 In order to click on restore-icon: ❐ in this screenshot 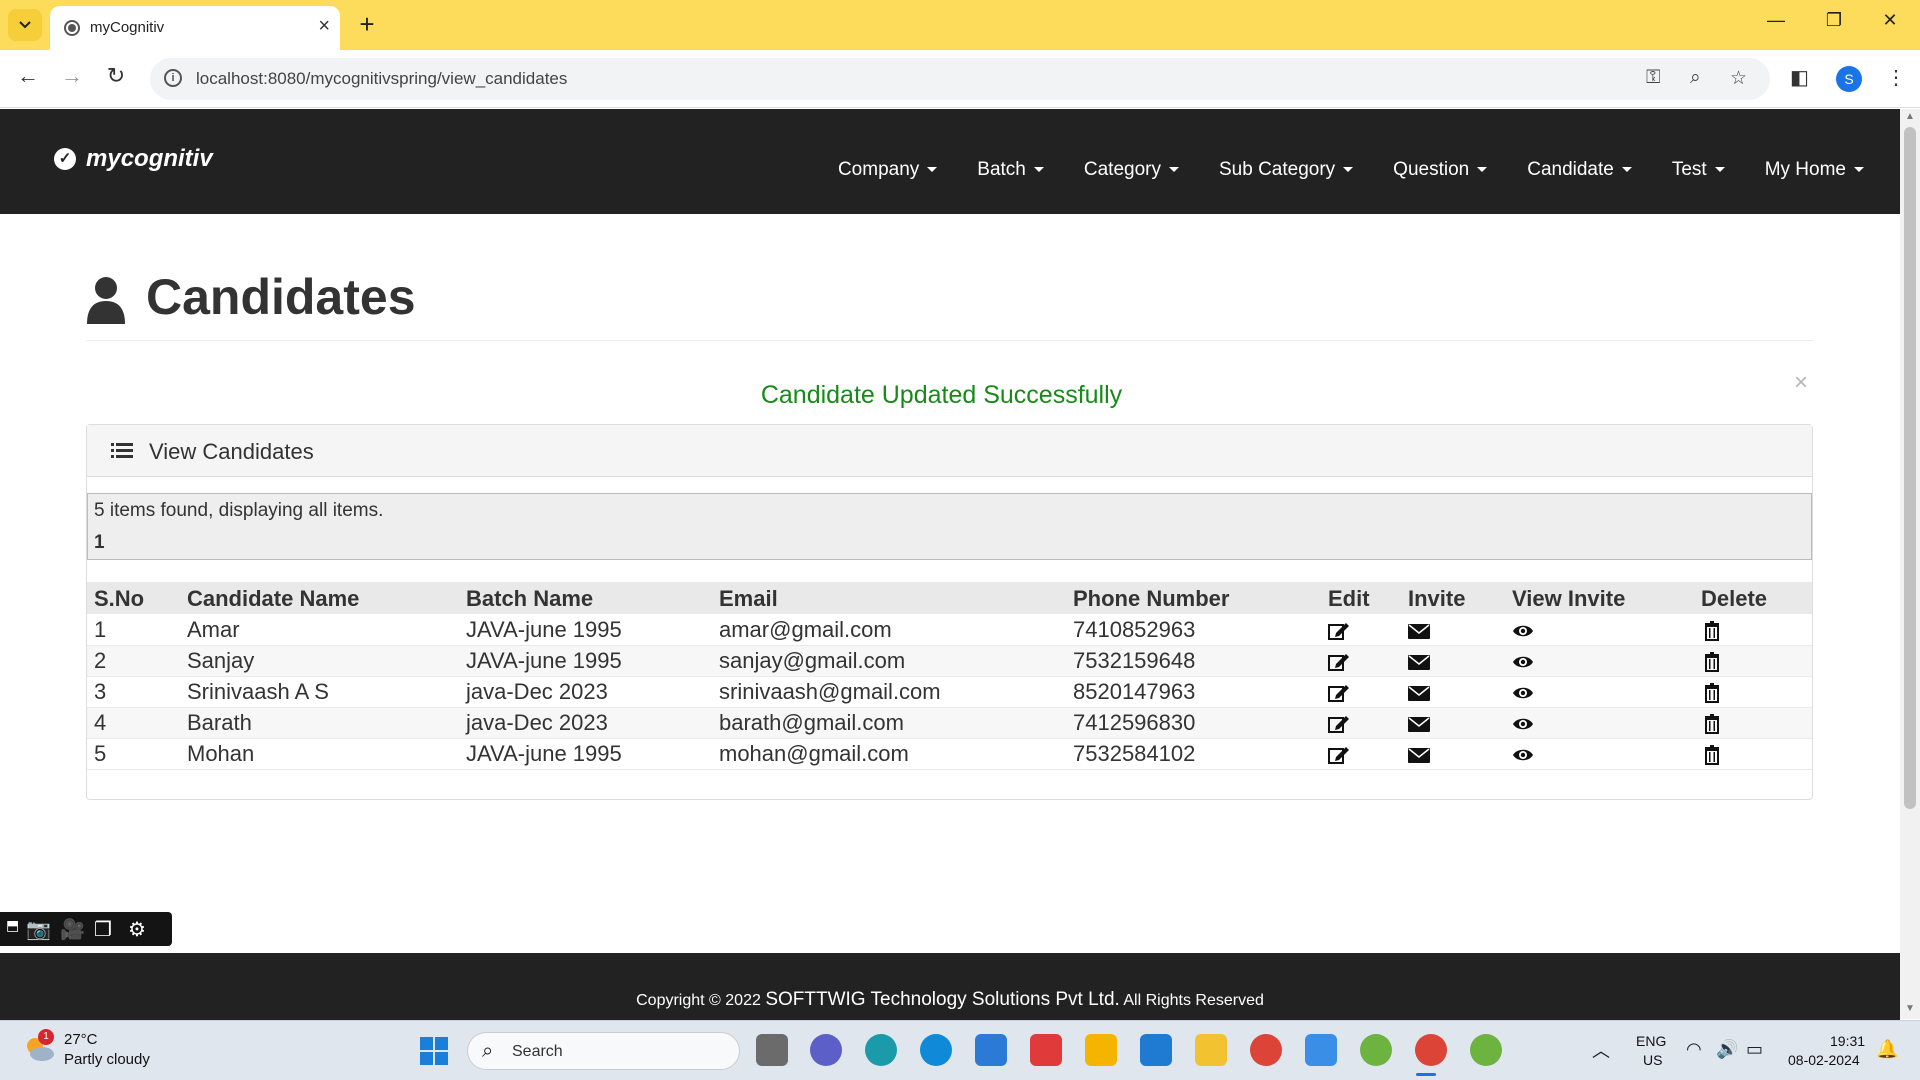, I will do `click(1834, 20)`.